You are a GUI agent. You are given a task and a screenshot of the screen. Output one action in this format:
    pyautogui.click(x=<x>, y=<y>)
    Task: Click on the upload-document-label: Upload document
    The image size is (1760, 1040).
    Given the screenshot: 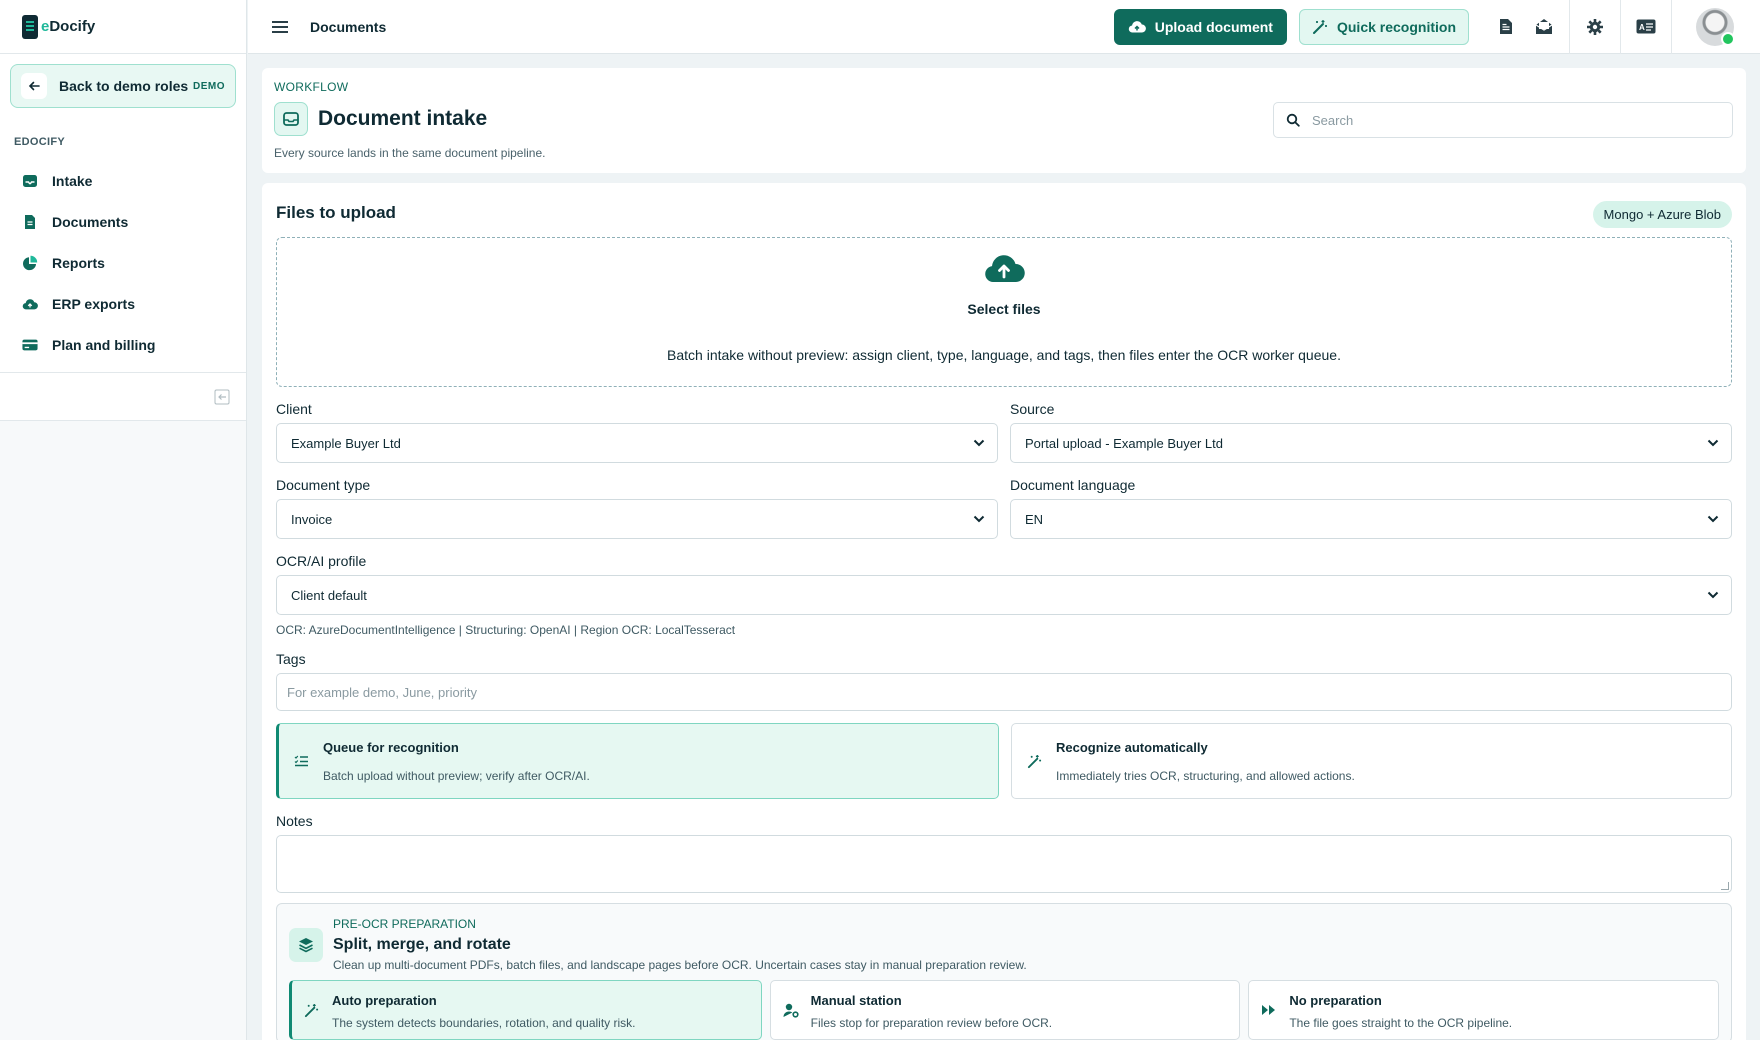 What is the action you would take?
    pyautogui.click(x=1213, y=26)
    